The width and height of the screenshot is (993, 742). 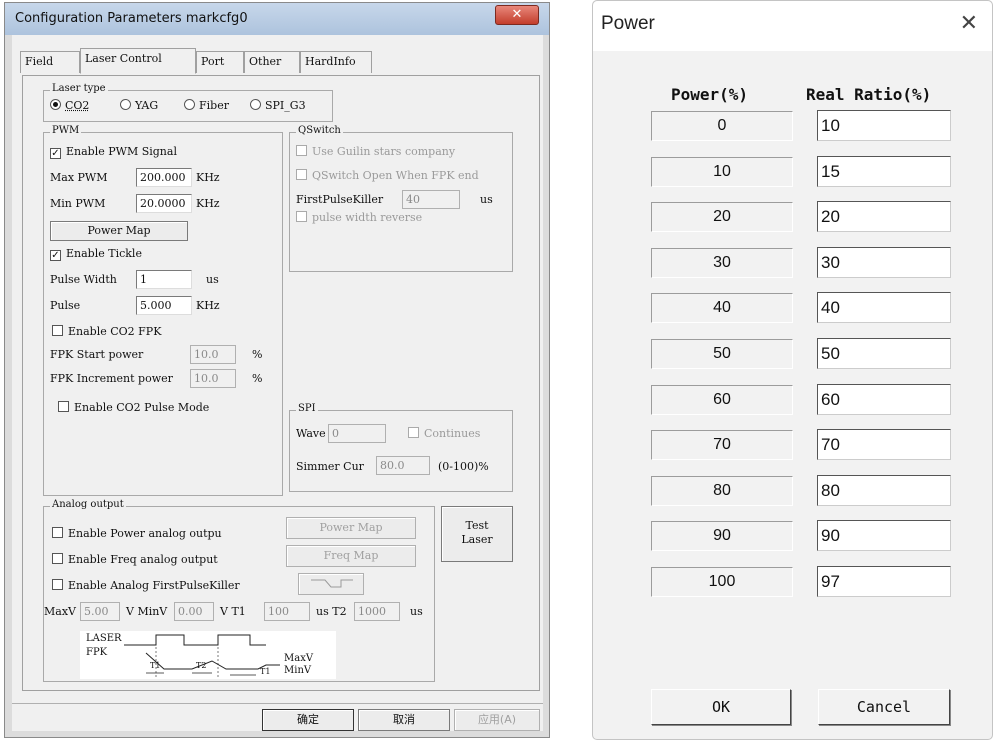 I want to click on enable-tickle-checkbox: ✓ Enable Tickle, so click(x=96, y=254).